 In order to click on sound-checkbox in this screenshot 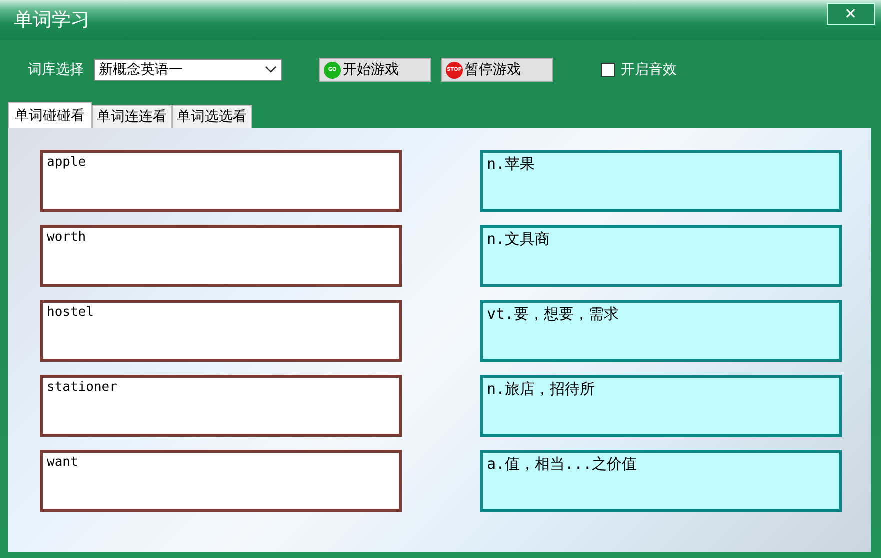, I will do `click(608, 70)`.